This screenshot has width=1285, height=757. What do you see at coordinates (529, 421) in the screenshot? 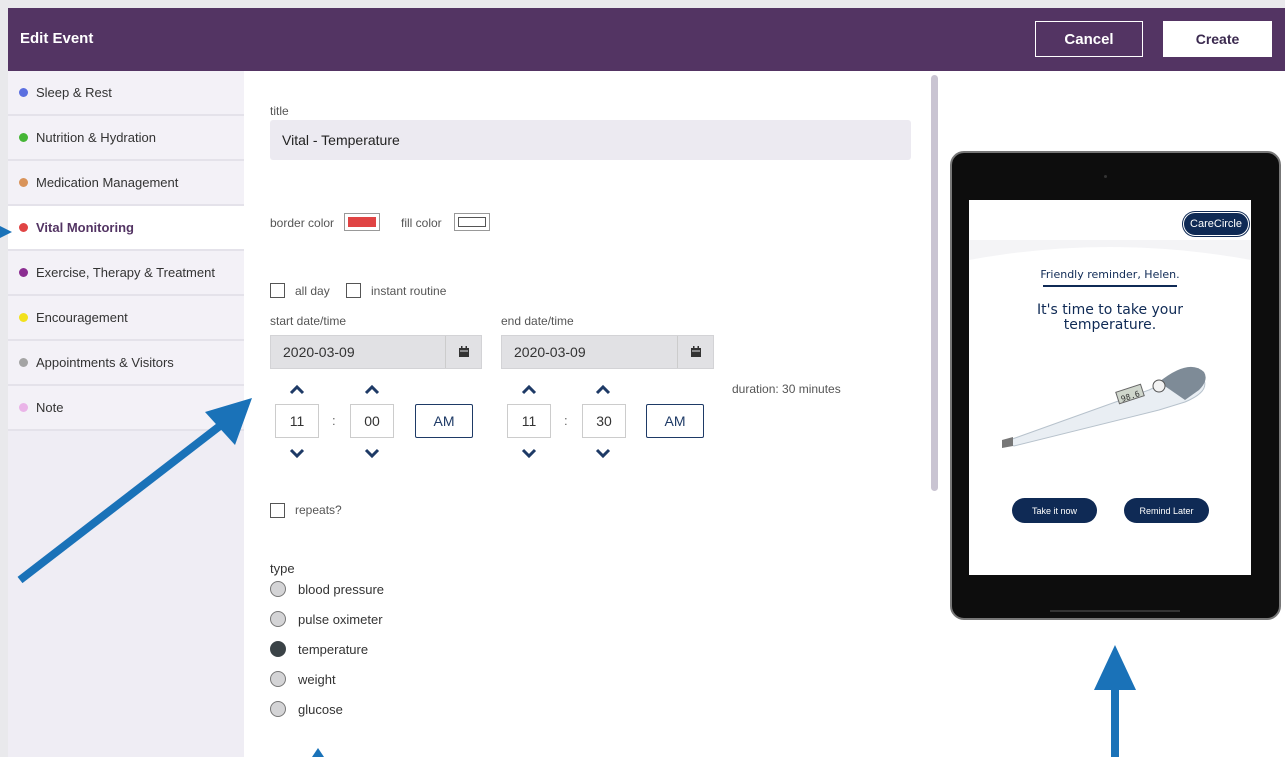
I see `end-hour-input: 11` at bounding box center [529, 421].